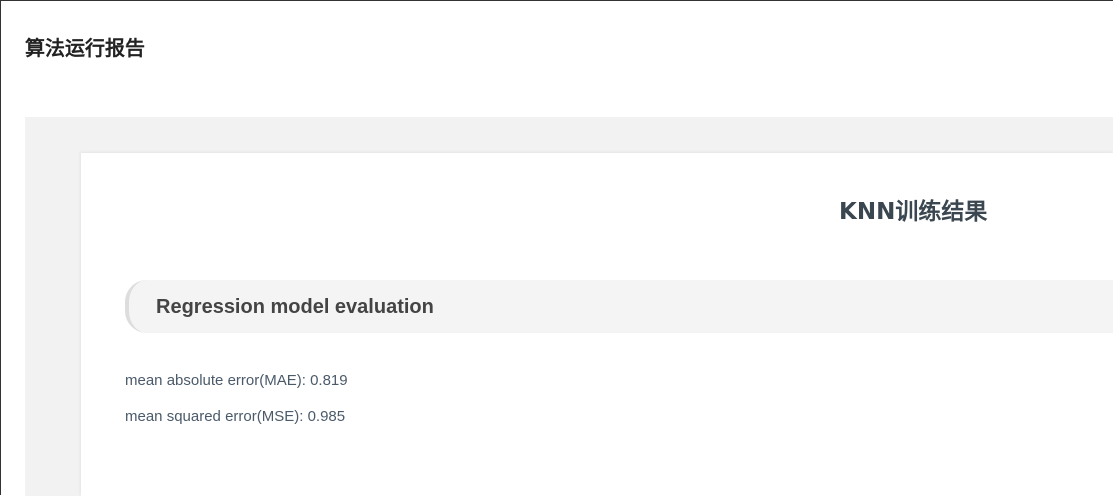  I want to click on metric-mse: mean squared error(MSE): 0.985, so click(235, 416).